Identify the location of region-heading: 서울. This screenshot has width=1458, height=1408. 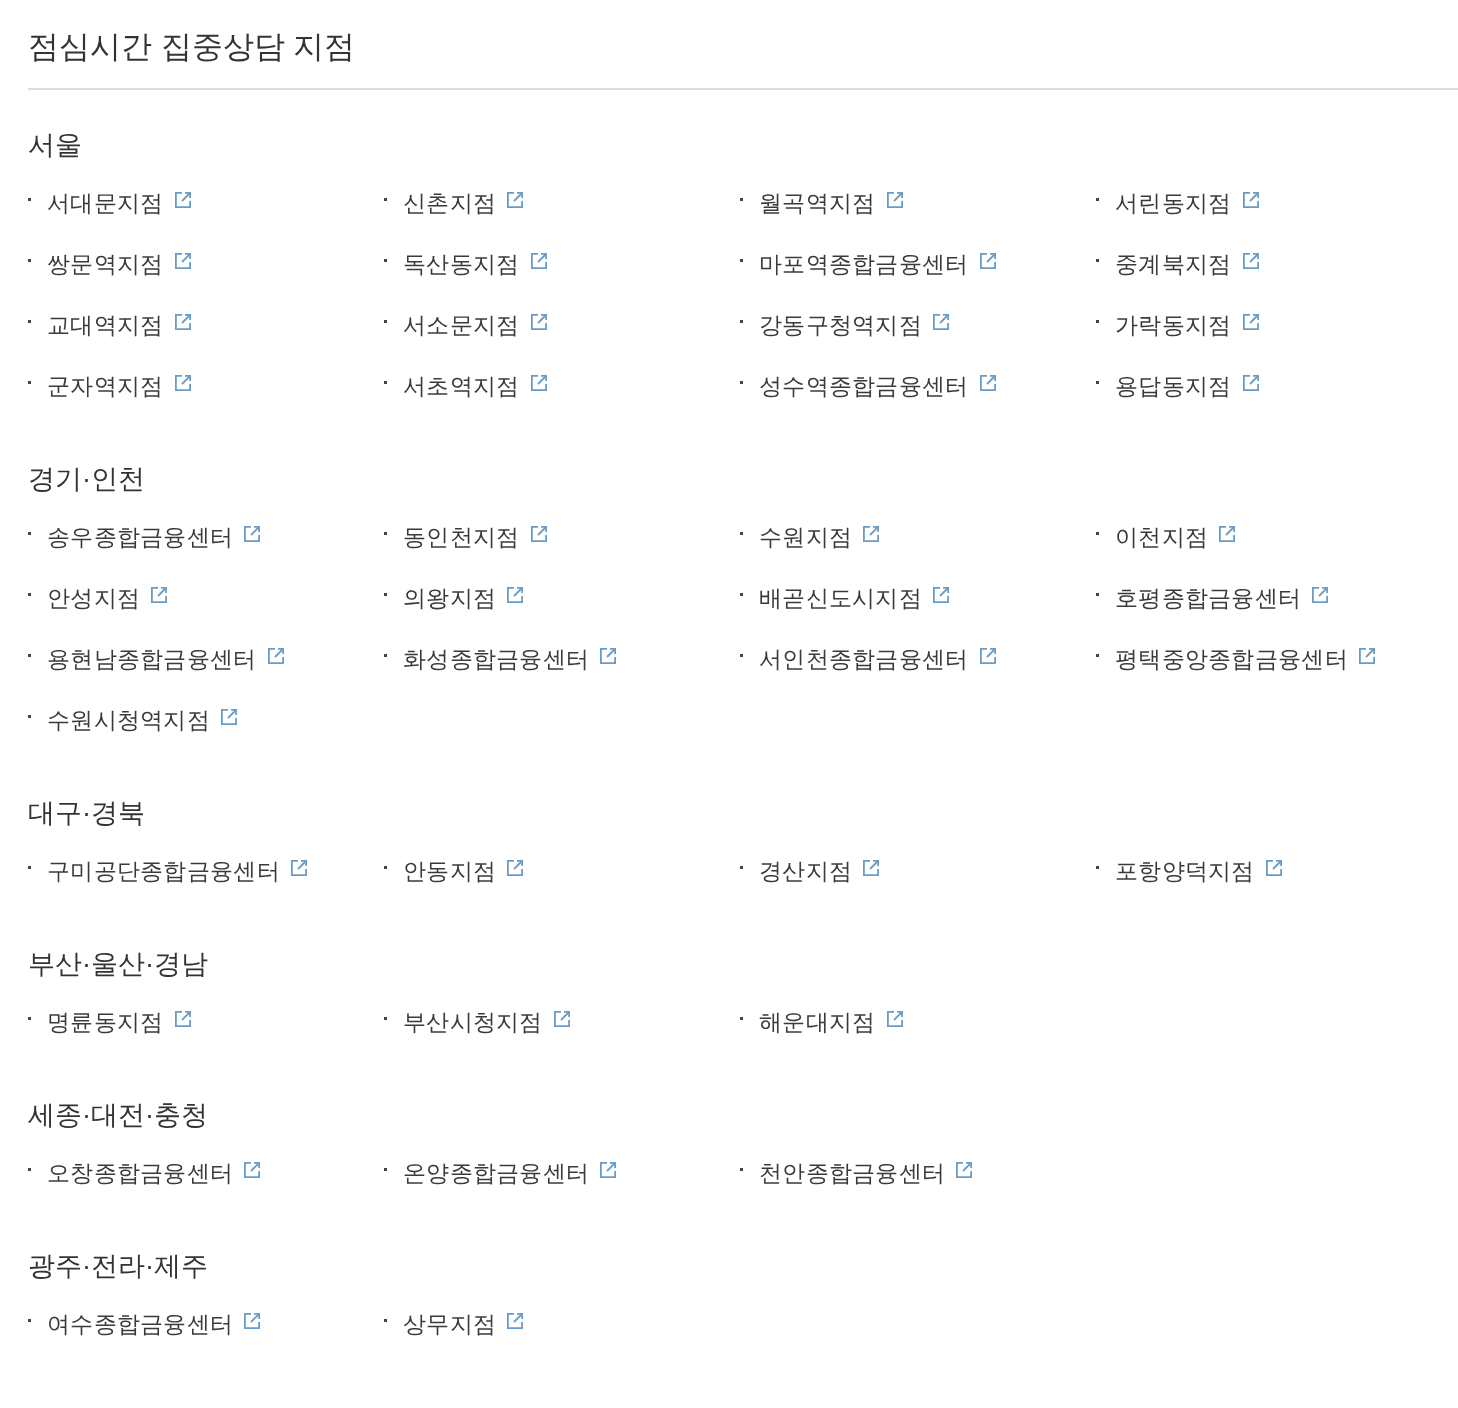
(55, 145).